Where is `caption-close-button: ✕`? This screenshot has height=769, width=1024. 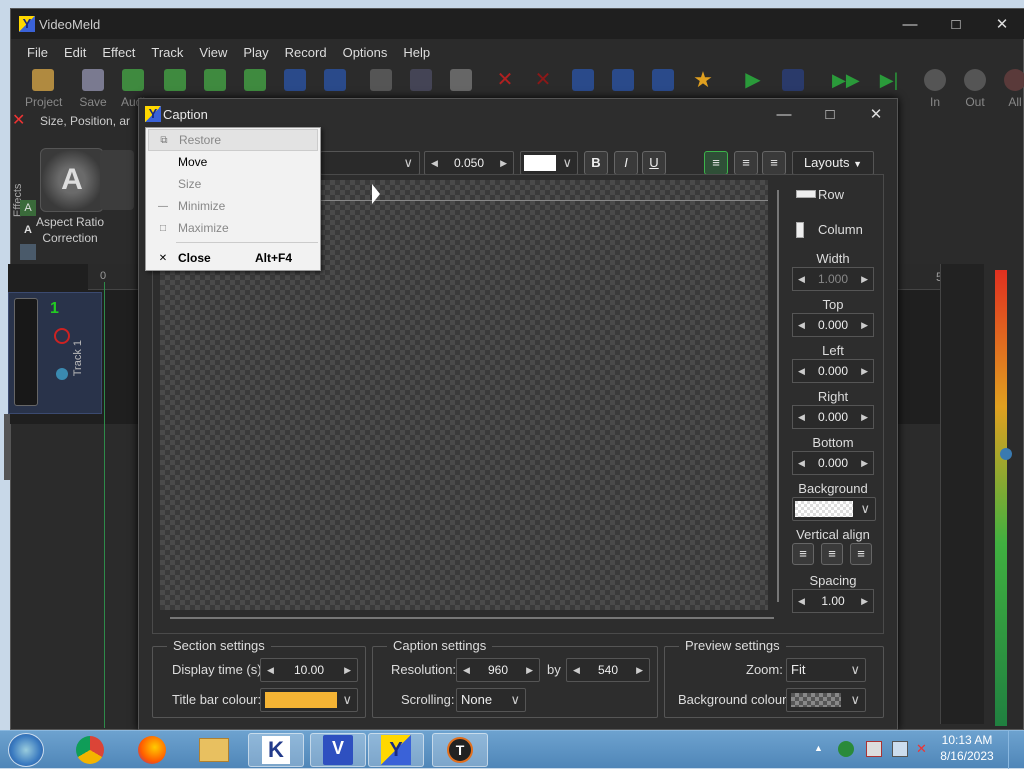 caption-close-button: ✕ is located at coordinates (876, 114).